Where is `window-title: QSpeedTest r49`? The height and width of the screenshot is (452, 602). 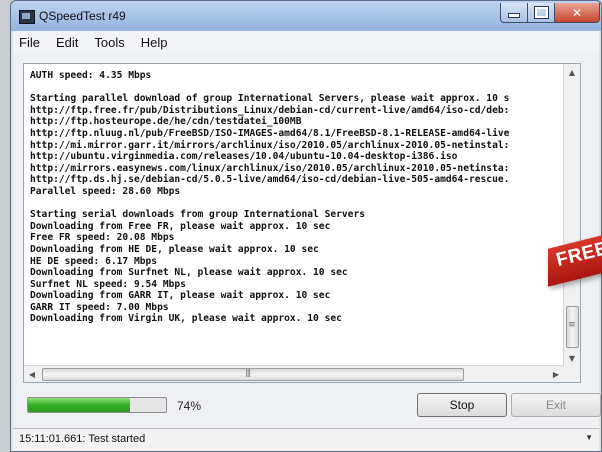 window-title: QSpeedTest r49 is located at coordinates (82, 16).